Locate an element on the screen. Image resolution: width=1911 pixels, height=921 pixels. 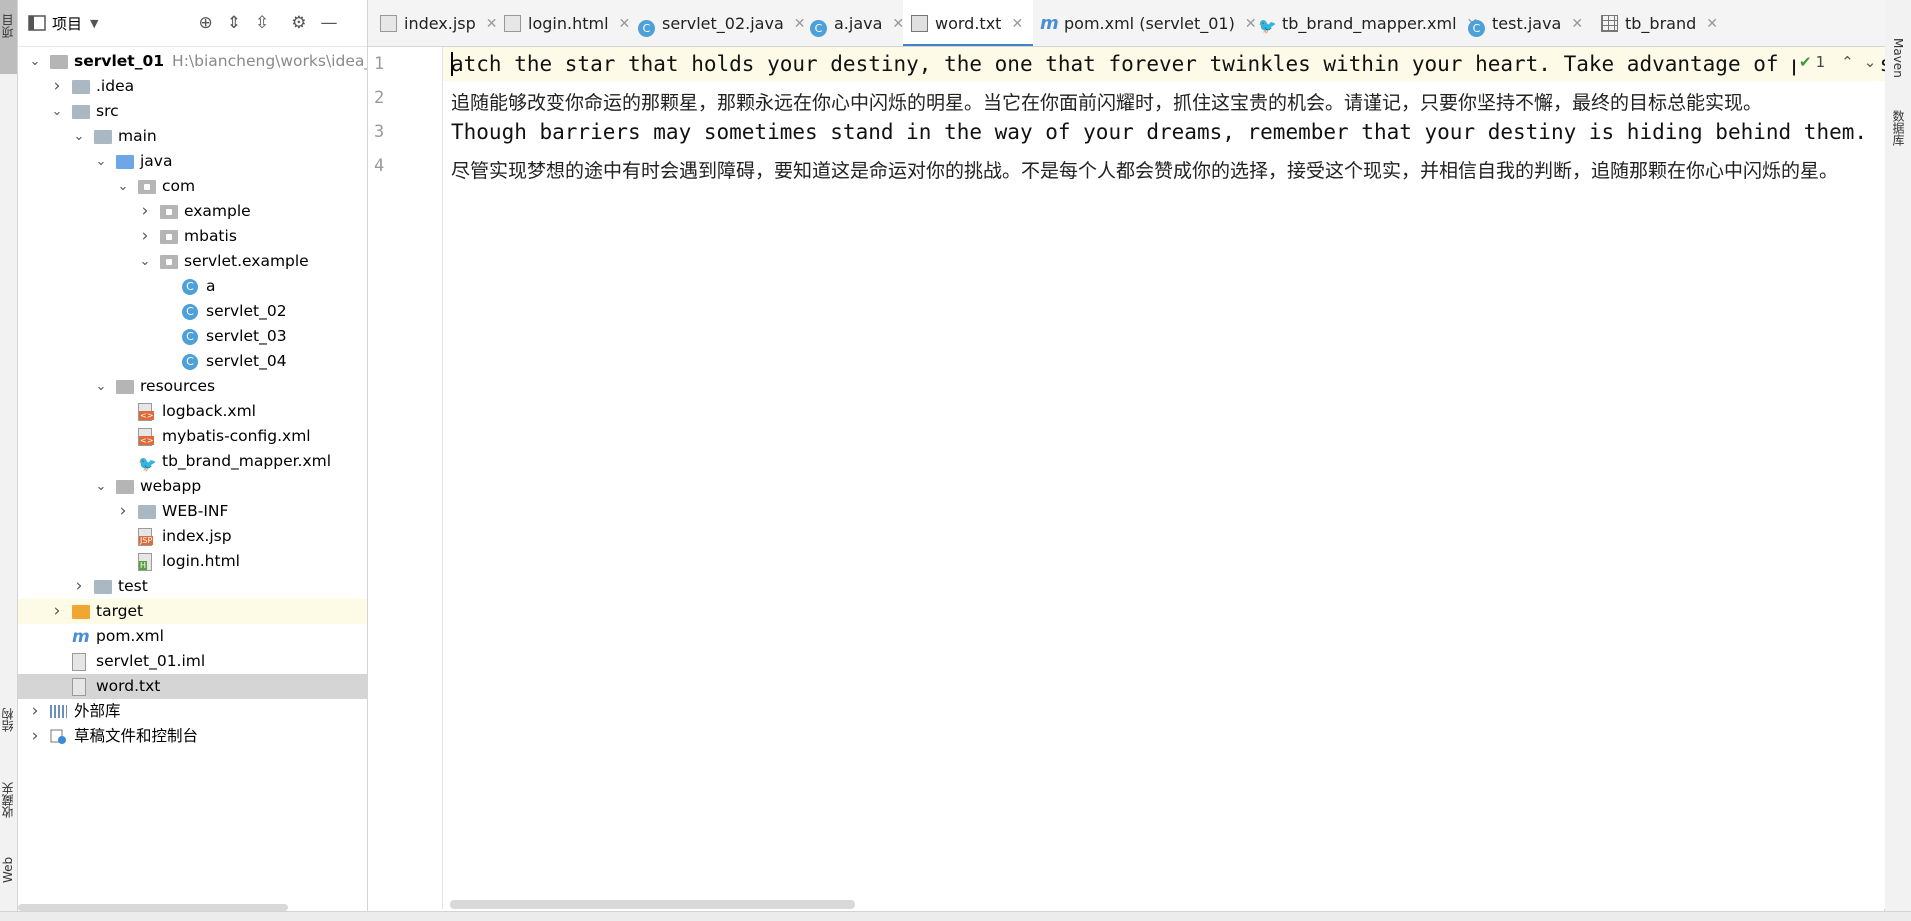
tree-row: ⌄ servlet.example is located at coordinates (192, 261).